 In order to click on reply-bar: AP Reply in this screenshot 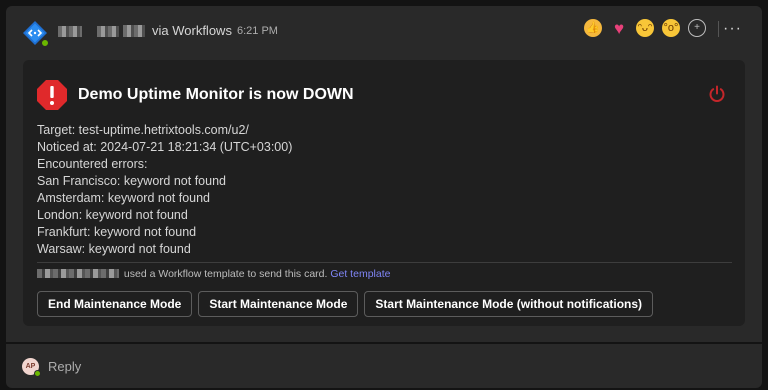, I will do `click(384, 366)`.